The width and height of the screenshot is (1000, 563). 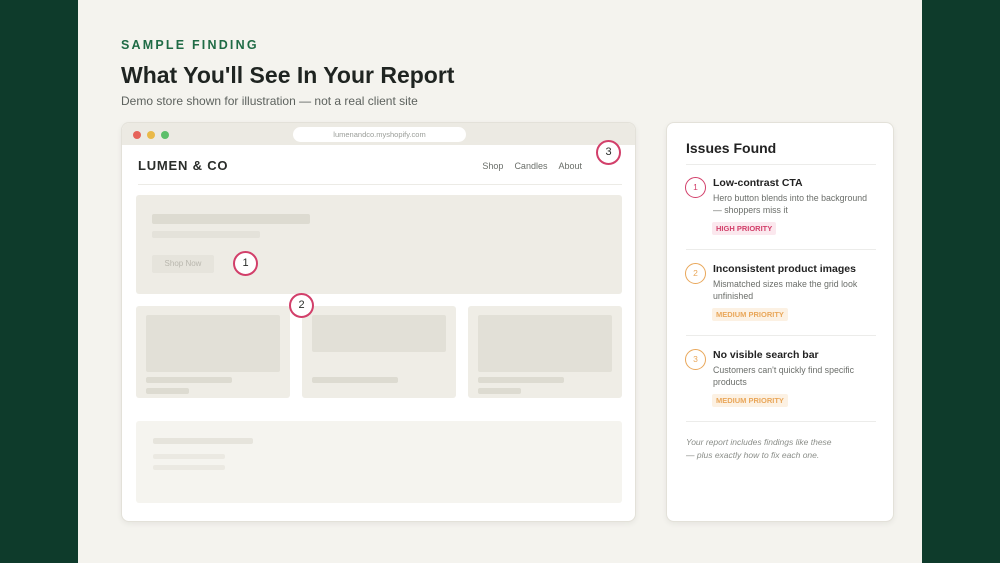 What do you see at coordinates (137, 135) in the screenshot?
I see `close-dot-icon` at bounding box center [137, 135].